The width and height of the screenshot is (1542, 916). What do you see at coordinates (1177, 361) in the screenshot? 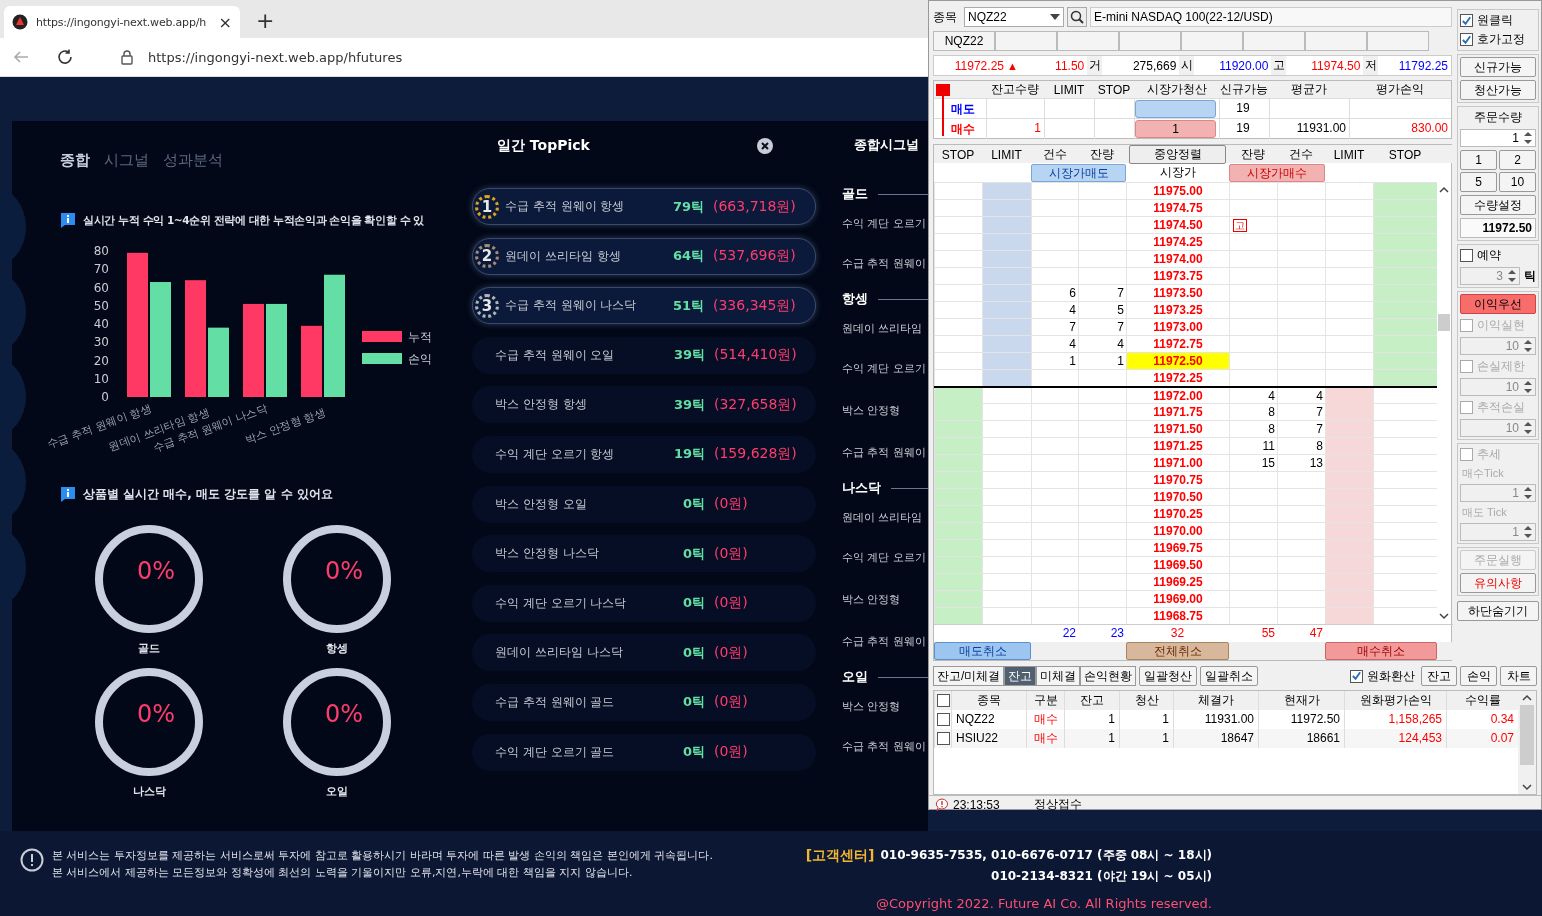
I see `price-cell: 11972.50` at bounding box center [1177, 361].